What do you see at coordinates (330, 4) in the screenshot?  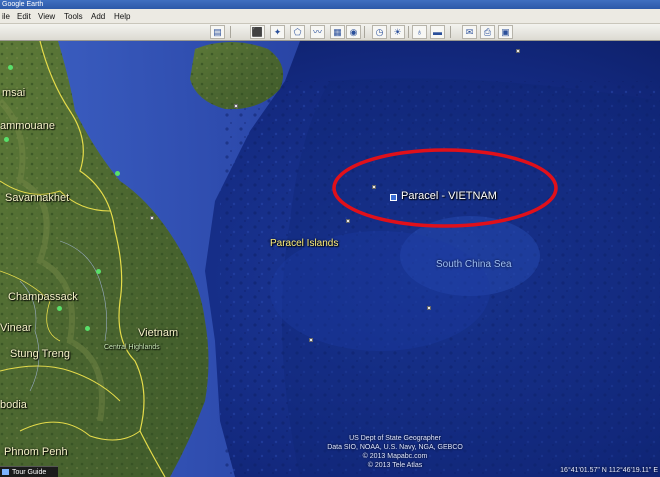 I see `title-bar: Google Earth` at bounding box center [330, 4].